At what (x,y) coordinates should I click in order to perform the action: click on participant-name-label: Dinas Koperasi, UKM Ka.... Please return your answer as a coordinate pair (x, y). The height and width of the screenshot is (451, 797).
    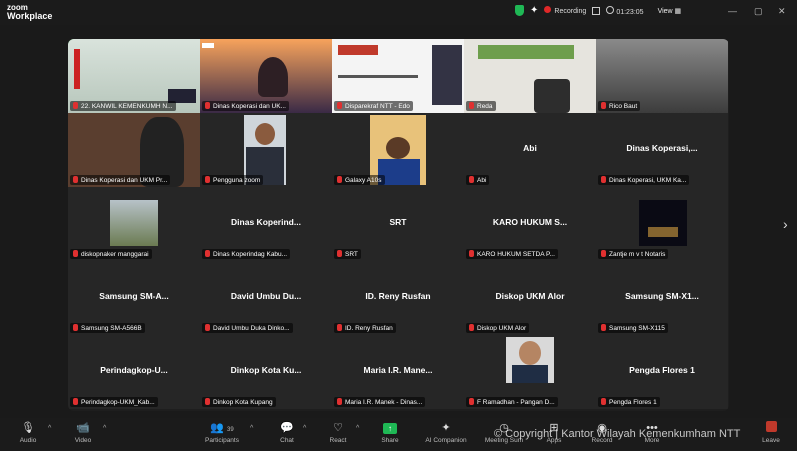
    Looking at the image, I should click on (644, 180).